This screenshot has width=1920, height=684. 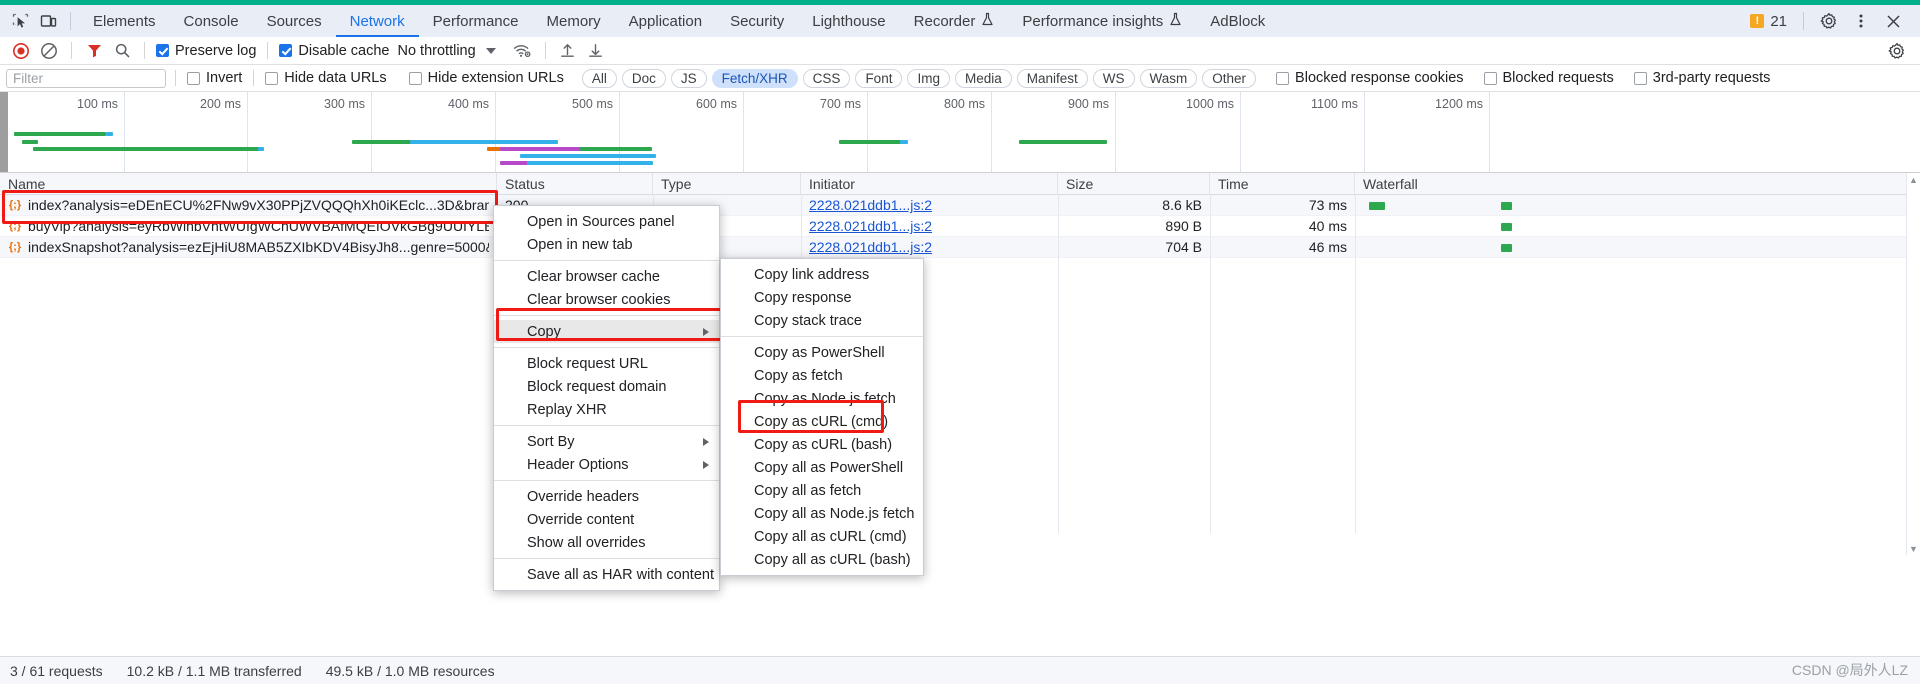 I want to click on search-icon, so click(x=122, y=51).